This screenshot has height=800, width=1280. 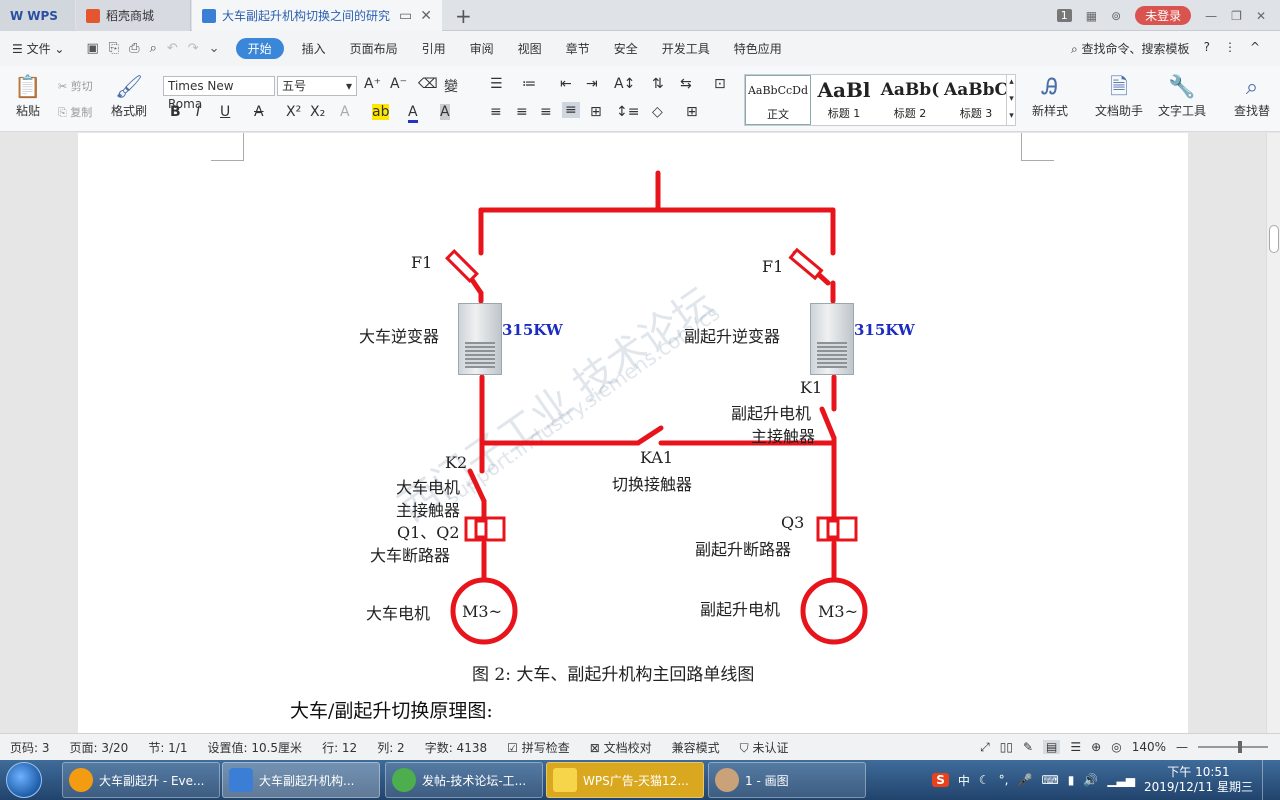 What do you see at coordinates (482, 48) in the screenshot?
I see `tab-review: 审阅` at bounding box center [482, 48].